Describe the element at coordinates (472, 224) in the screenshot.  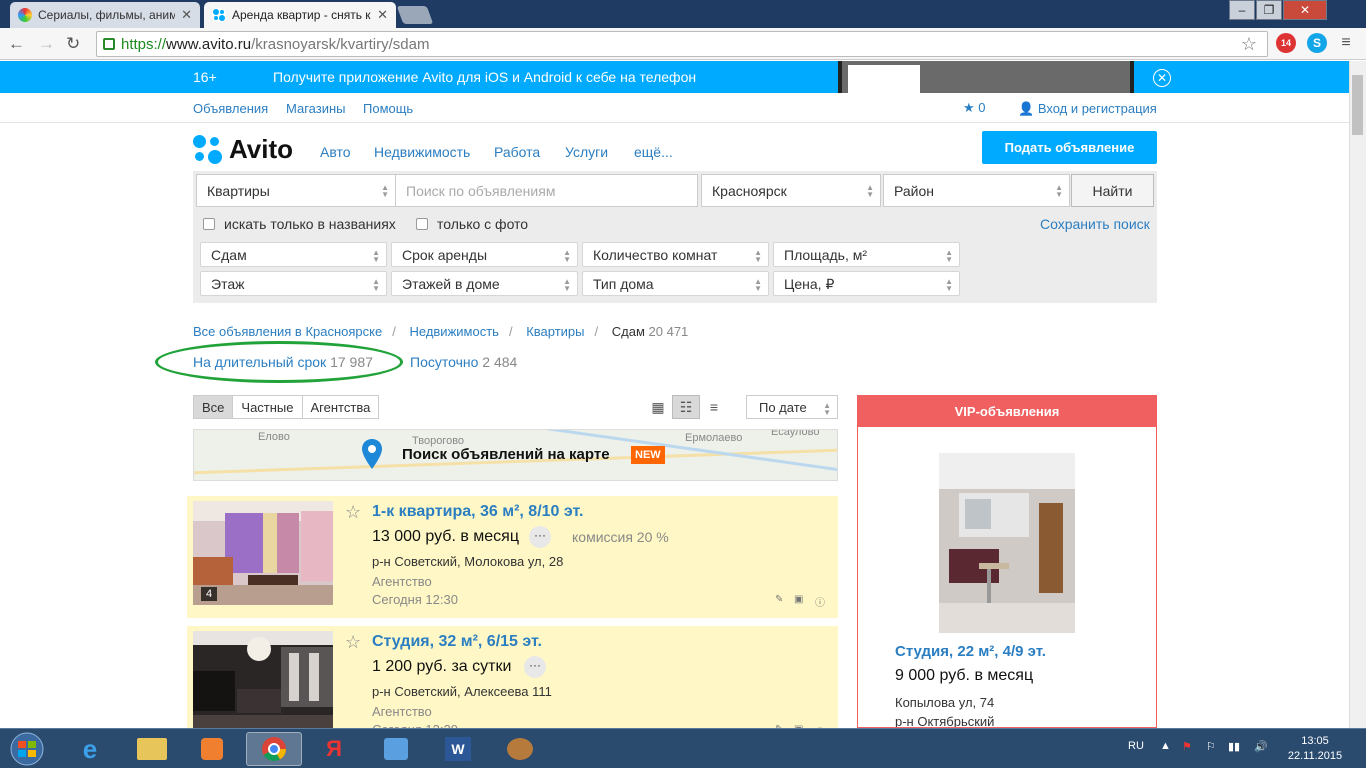
I see `only-photo-checkbox: только с фото` at that location.